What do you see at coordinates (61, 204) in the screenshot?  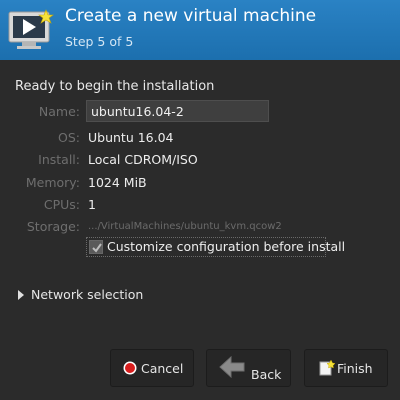 I see `cpus-label: CPUs:` at bounding box center [61, 204].